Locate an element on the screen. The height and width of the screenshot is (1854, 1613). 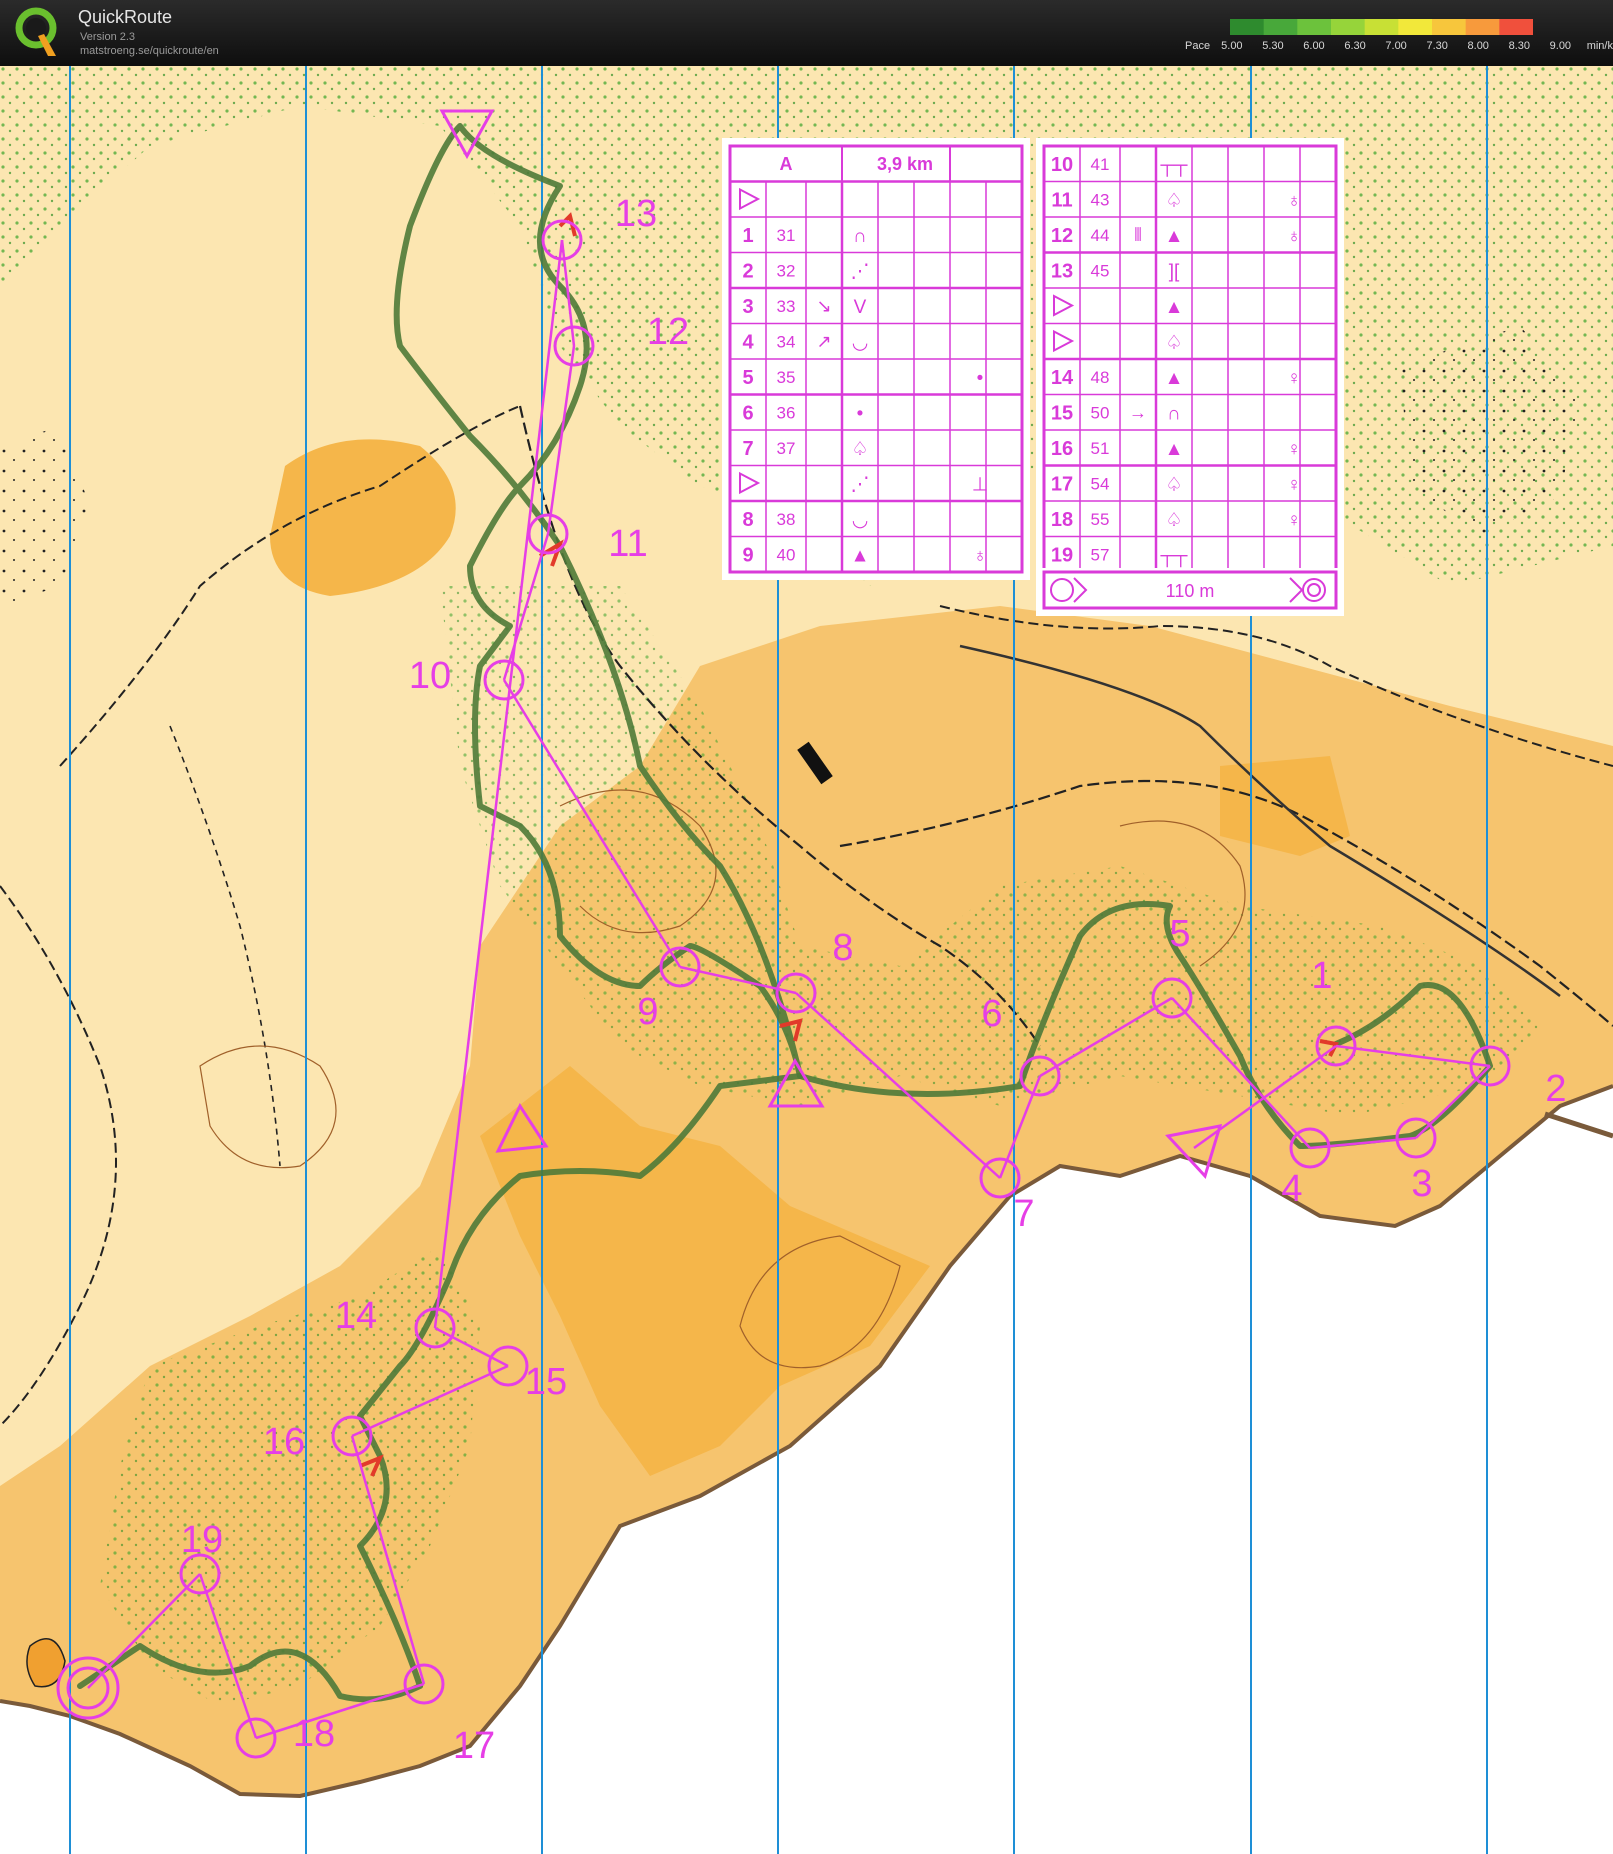
pace-value: 9.00 is located at coordinates (1560, 46).